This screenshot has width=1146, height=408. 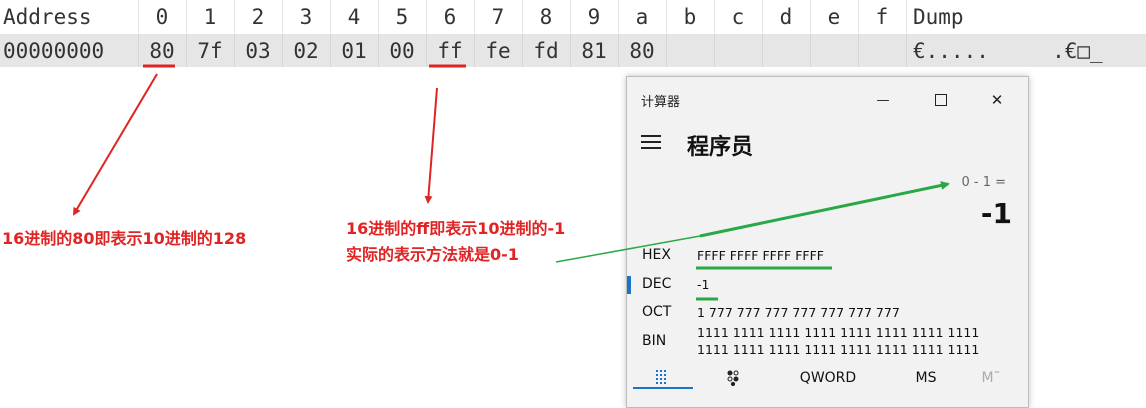 What do you see at coordinates (786, 51) in the screenshot?
I see `byte-cell-d` at bounding box center [786, 51].